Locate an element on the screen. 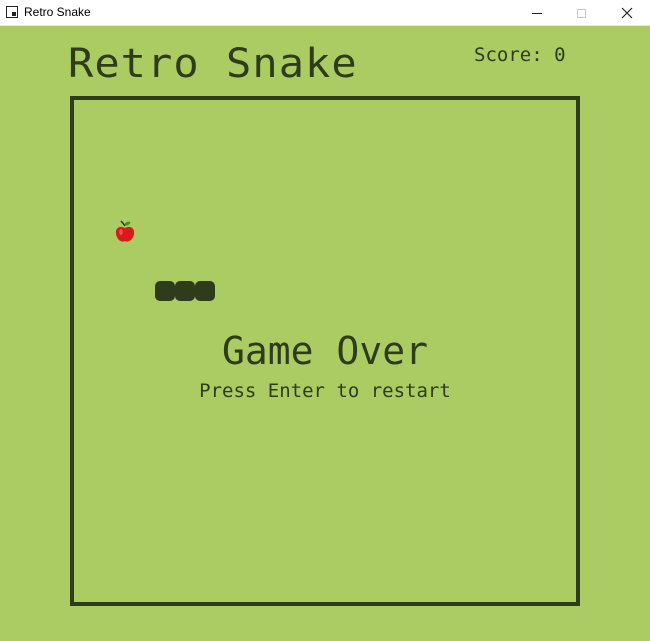  minimize-icon is located at coordinates (537, 13).